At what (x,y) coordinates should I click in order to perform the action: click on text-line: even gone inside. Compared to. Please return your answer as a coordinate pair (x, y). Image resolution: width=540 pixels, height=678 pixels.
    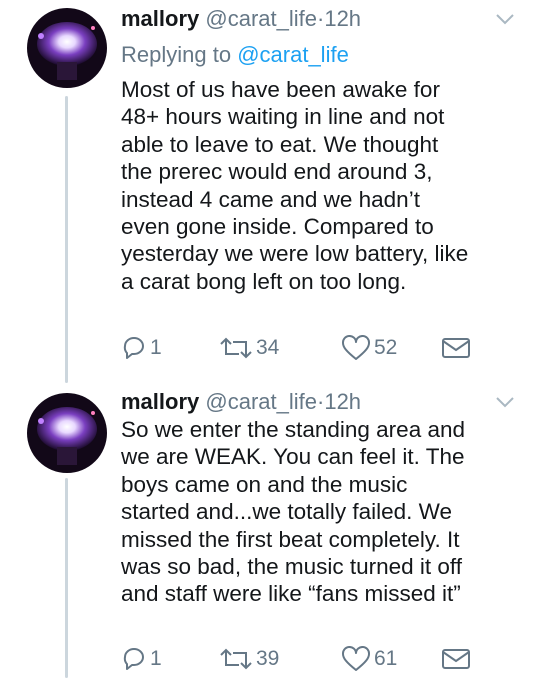
    Looking at the image, I should click on (277, 227).